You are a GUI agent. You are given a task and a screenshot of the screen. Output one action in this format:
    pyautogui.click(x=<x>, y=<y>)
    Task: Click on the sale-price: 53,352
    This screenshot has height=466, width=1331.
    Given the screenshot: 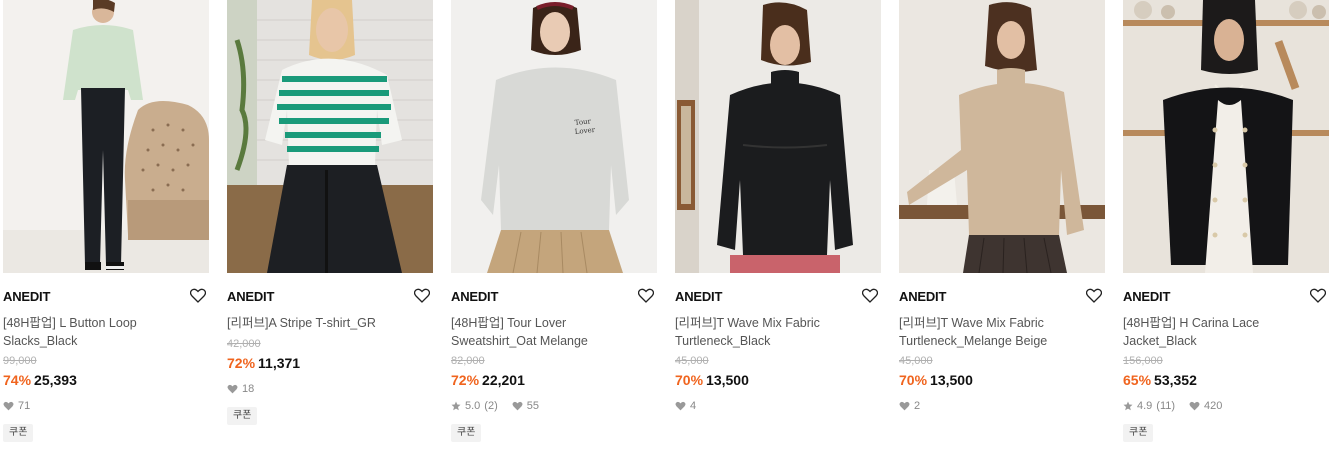 What is the action you would take?
    pyautogui.click(x=1175, y=380)
    